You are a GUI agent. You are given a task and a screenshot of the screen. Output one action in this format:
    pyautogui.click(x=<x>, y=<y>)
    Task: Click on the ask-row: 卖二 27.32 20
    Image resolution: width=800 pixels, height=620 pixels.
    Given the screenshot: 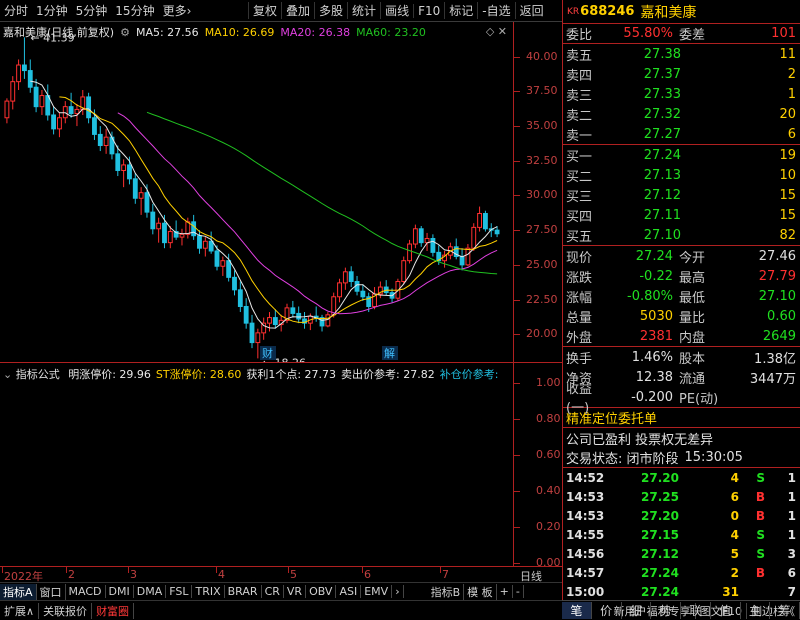 What is the action you would take?
    pyautogui.click(x=681, y=114)
    